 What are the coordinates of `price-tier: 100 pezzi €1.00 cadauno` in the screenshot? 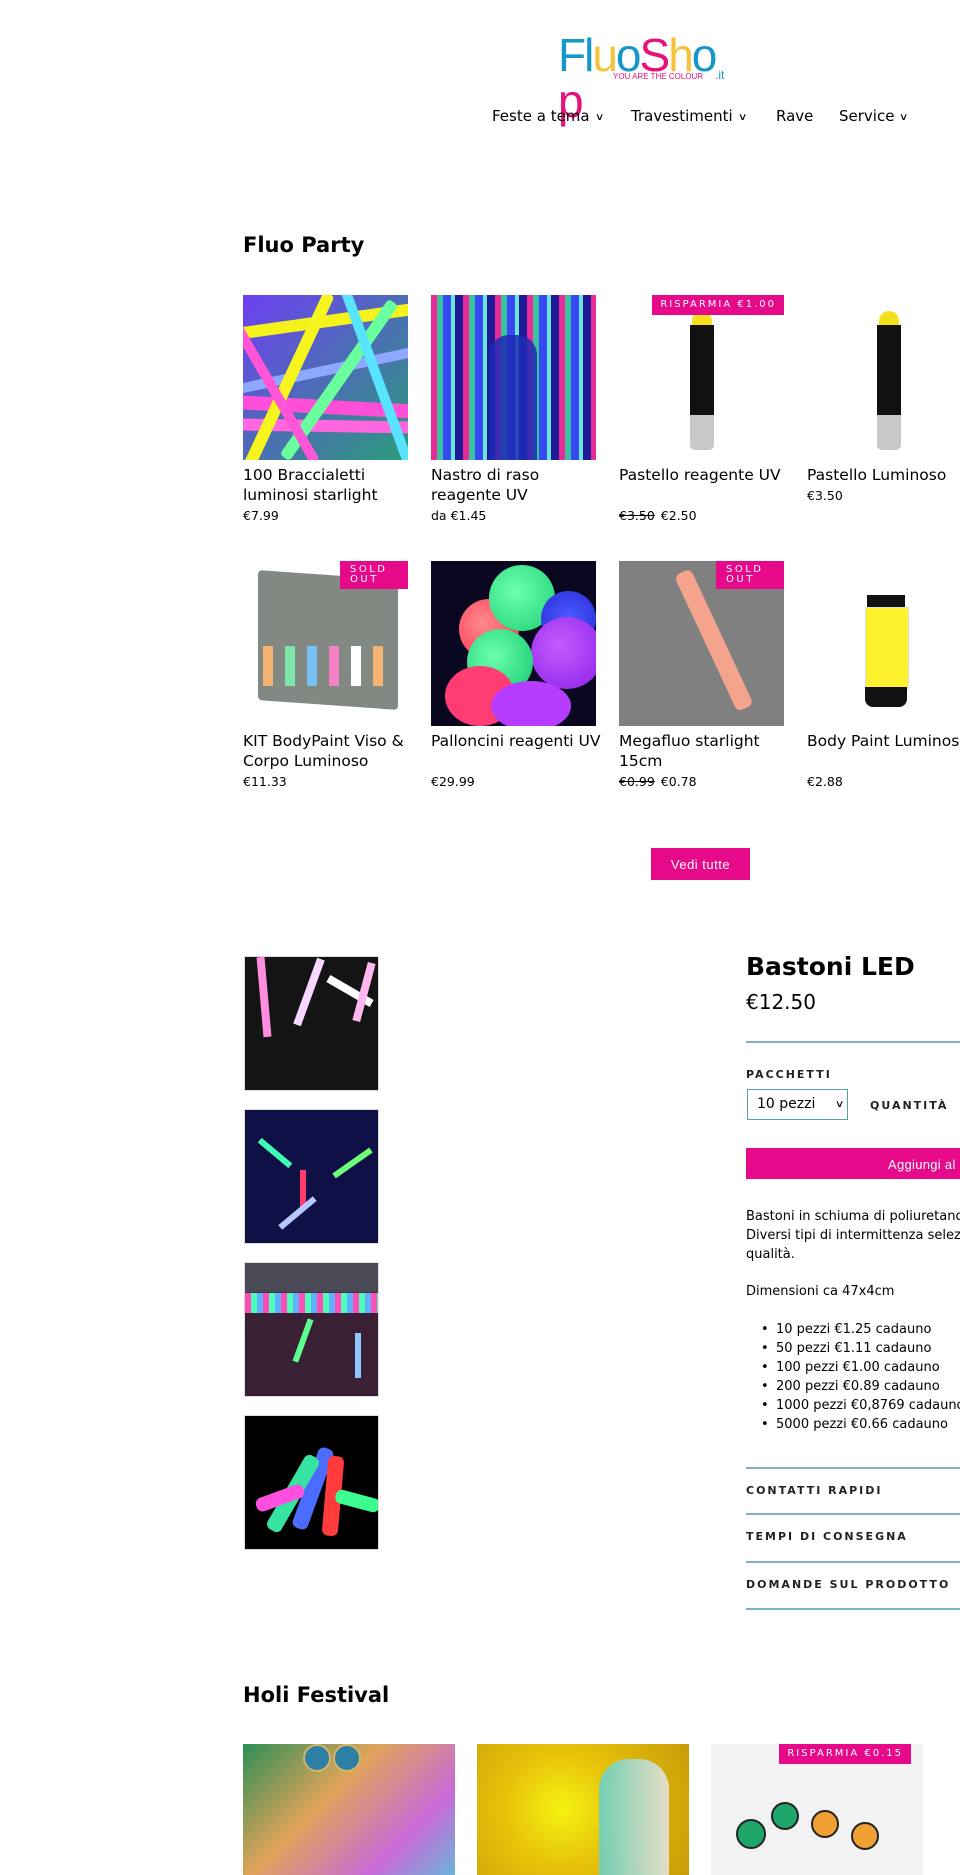 It's located at (860, 1367).